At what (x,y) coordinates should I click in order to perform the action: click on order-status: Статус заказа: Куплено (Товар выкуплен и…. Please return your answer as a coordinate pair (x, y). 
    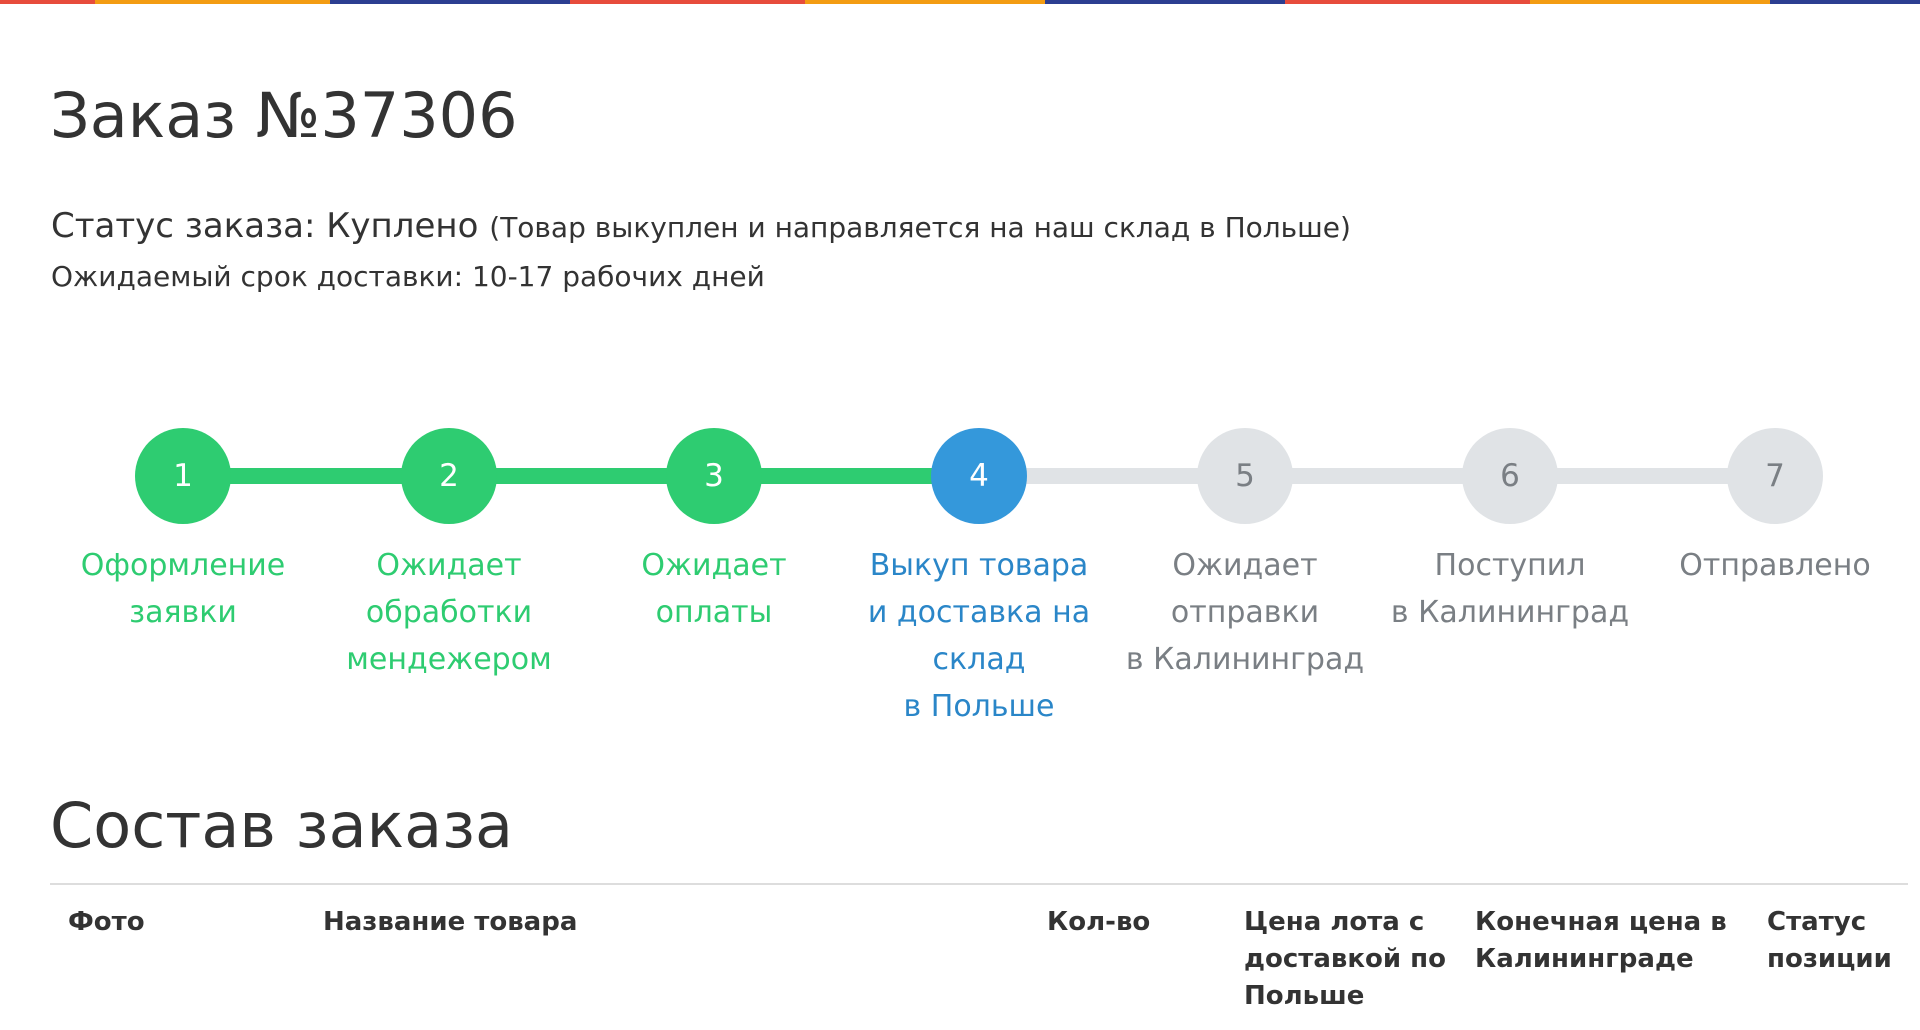
    Looking at the image, I should click on (701, 226).